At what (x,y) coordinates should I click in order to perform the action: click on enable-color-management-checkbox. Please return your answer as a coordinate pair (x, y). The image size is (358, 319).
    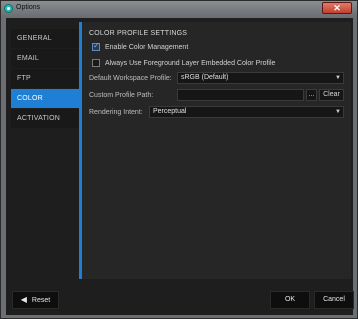
    Looking at the image, I should click on (96, 46).